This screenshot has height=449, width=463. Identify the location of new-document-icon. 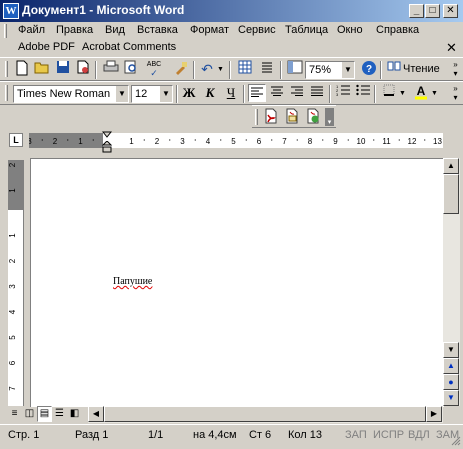
(22, 69).